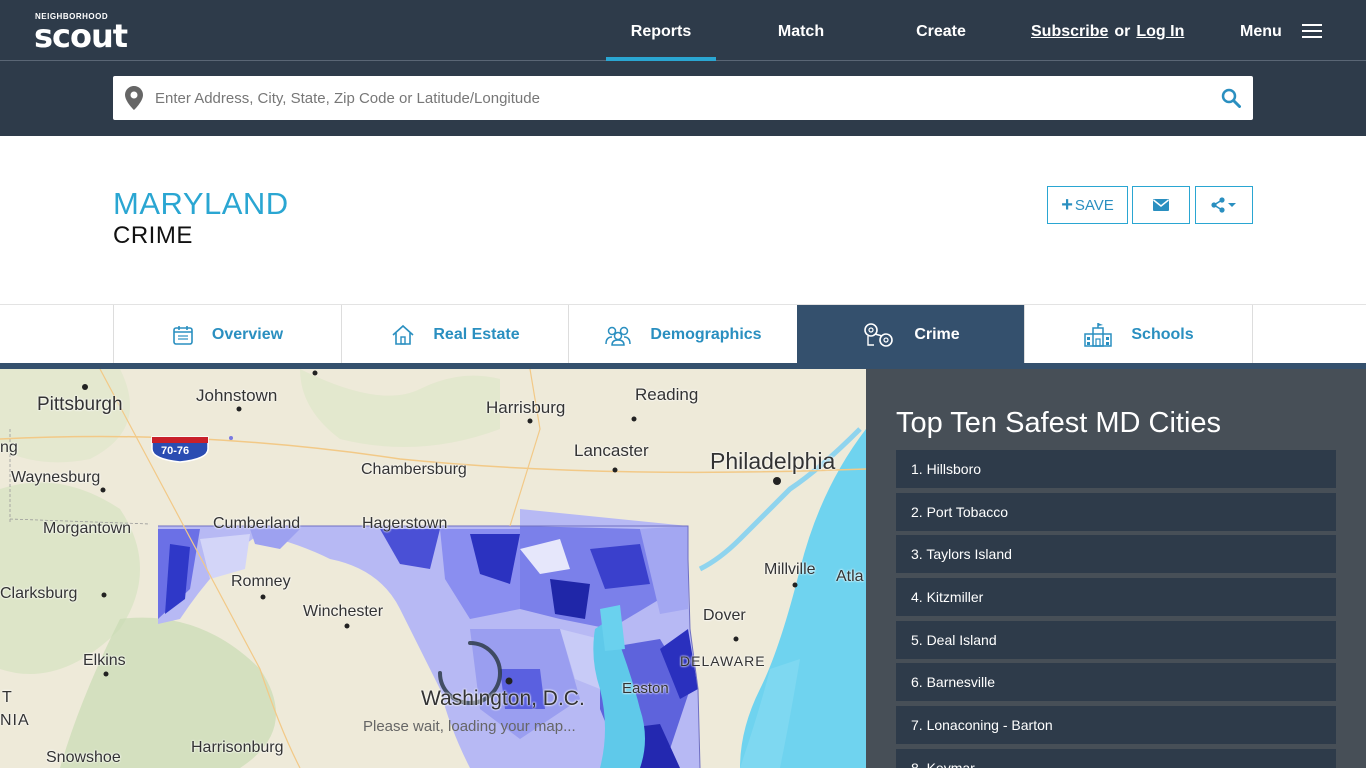 This screenshot has width=1366, height=768. What do you see at coordinates (1160, 31) in the screenshot?
I see `login-link: Log In` at bounding box center [1160, 31].